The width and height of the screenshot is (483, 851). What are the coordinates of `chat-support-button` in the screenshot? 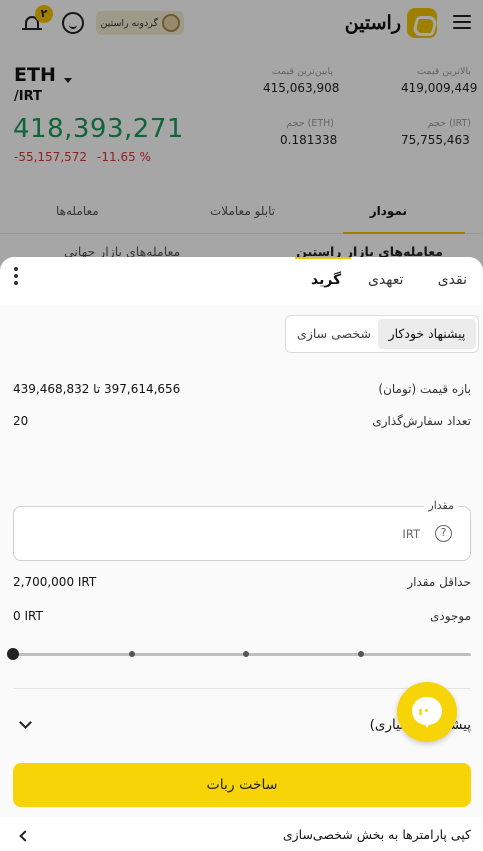 It's located at (427, 712).